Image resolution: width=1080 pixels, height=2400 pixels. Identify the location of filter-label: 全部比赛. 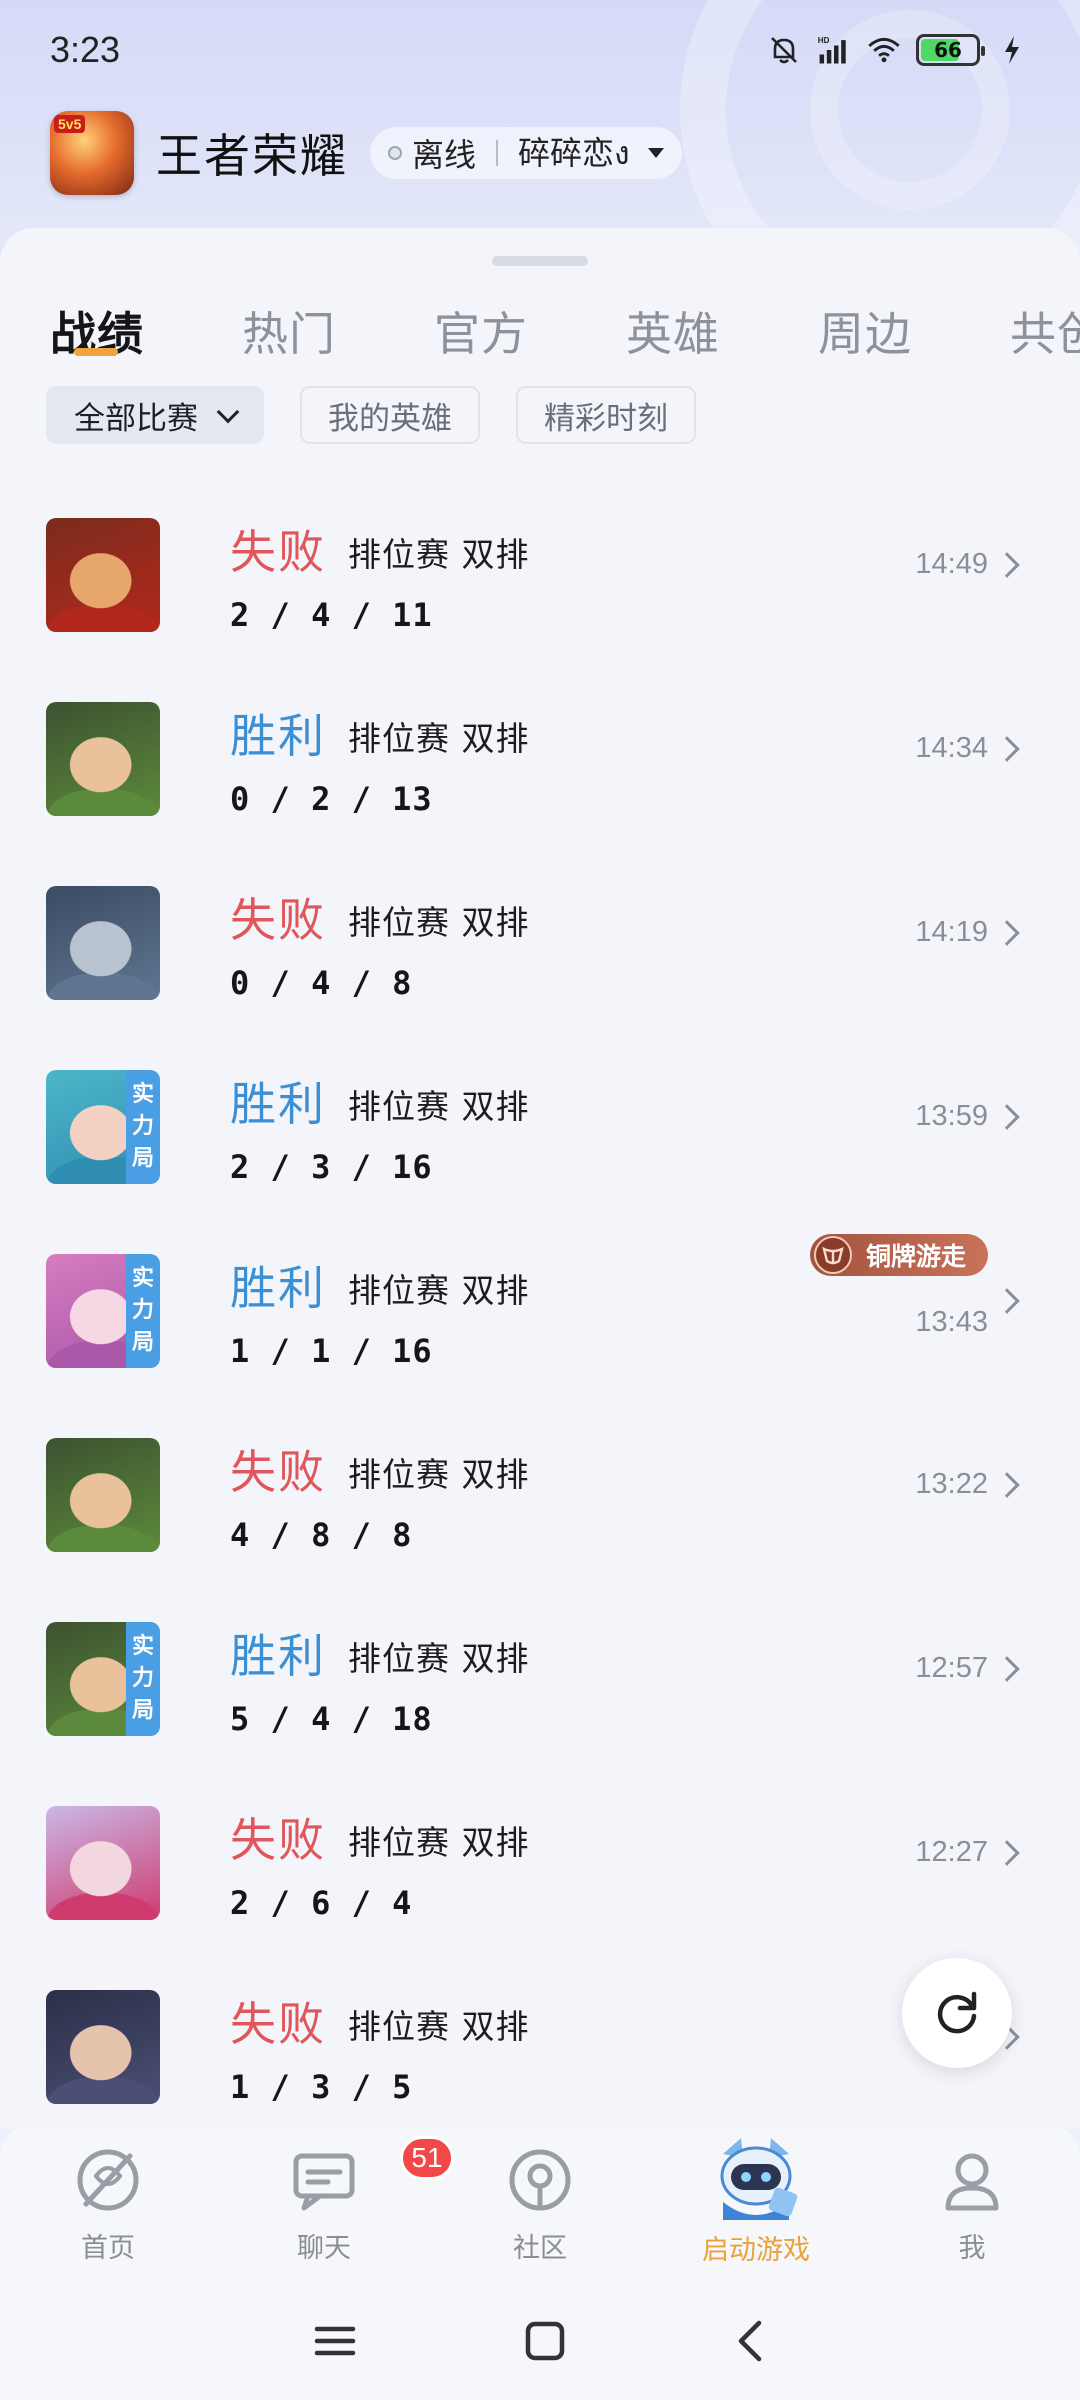
(136, 418).